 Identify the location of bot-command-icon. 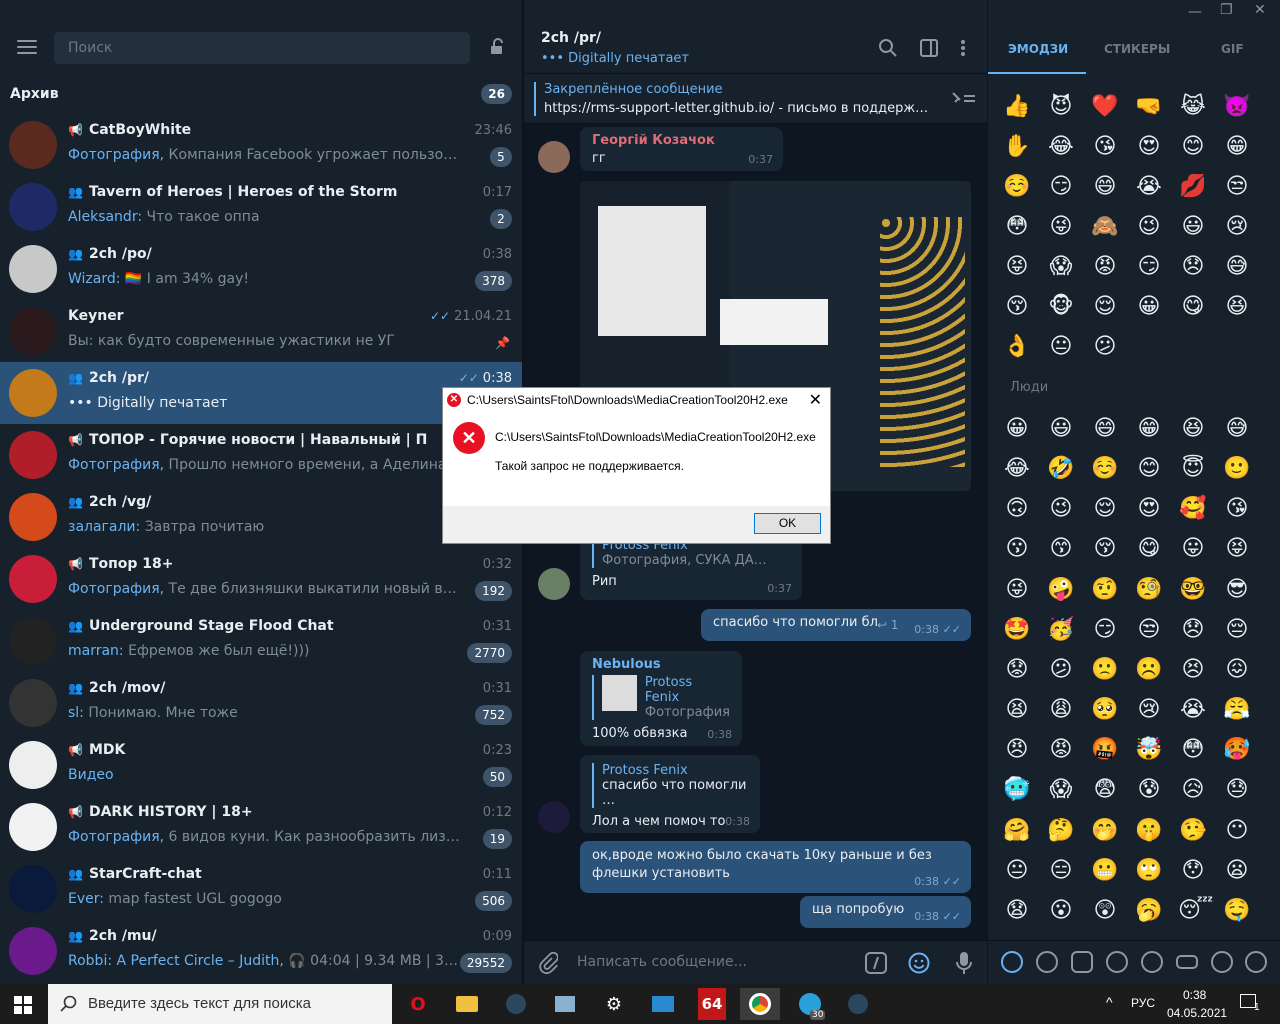
(876, 963).